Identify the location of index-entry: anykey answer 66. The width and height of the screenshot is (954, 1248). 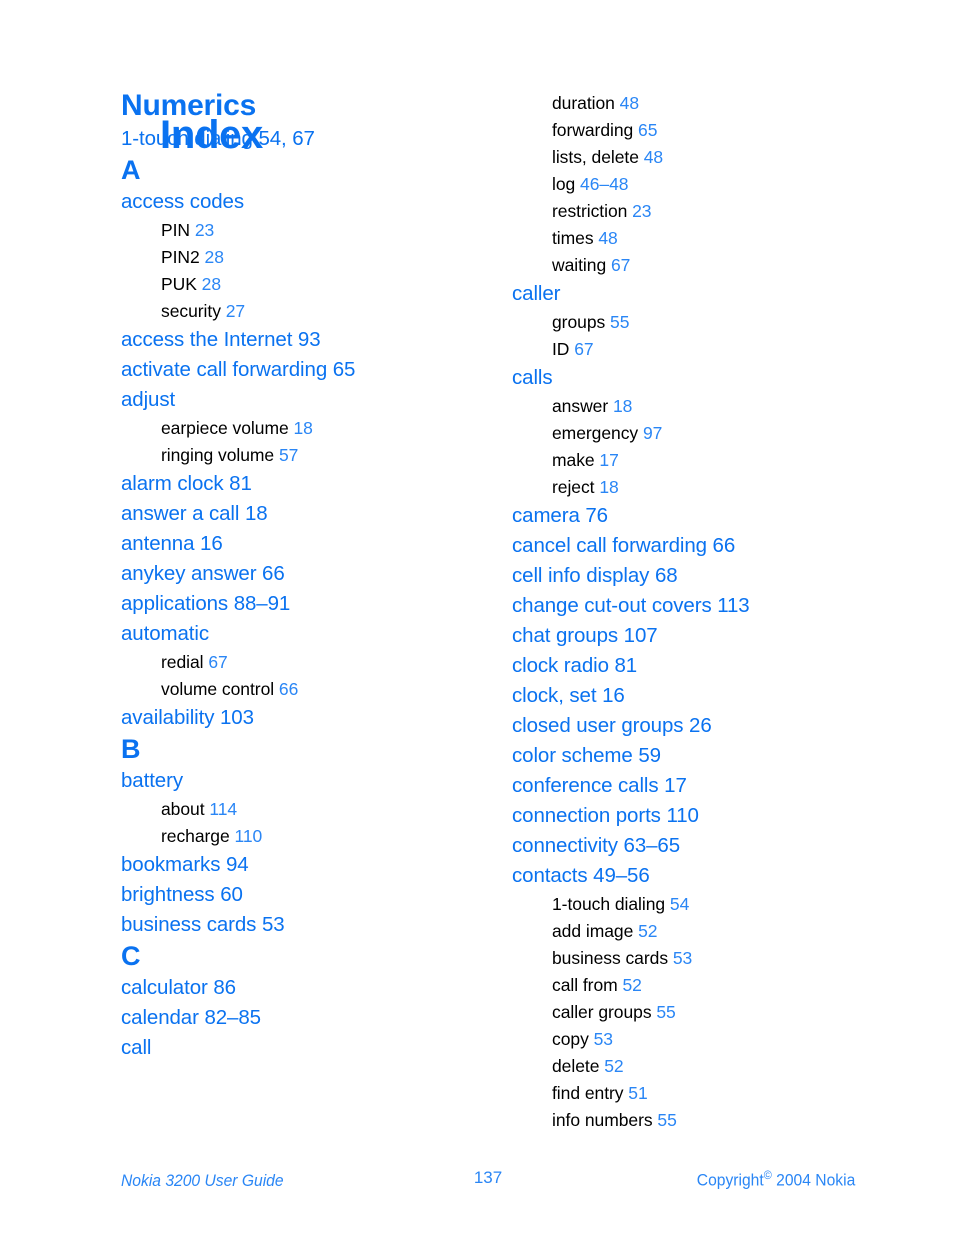
(306, 574).